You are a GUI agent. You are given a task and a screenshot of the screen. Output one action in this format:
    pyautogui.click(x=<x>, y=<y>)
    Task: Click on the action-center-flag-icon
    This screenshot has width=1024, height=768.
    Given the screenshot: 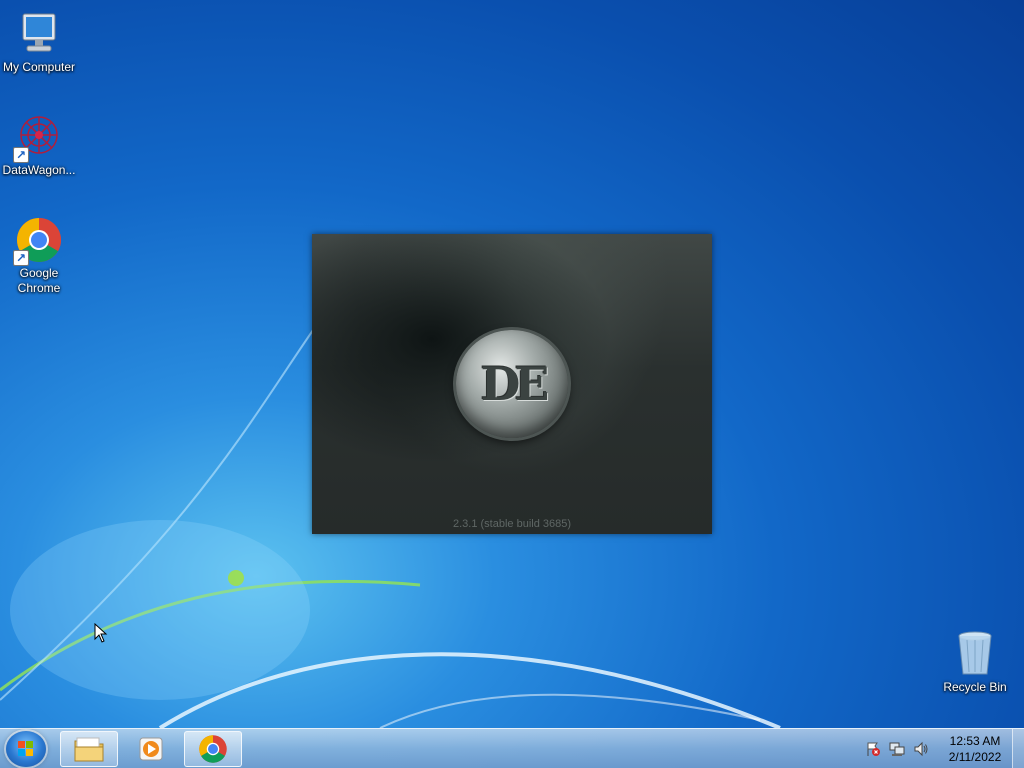 What is the action you would take?
    pyautogui.click(x=873, y=749)
    